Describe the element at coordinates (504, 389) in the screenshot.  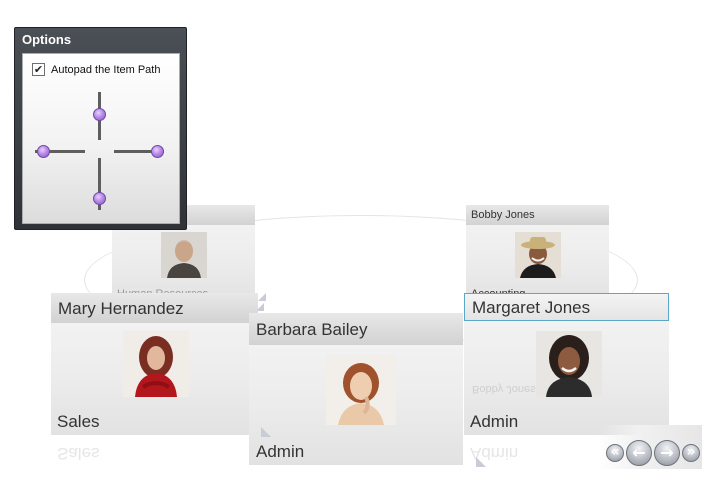
I see `card-reflection: Bobby Jones` at that location.